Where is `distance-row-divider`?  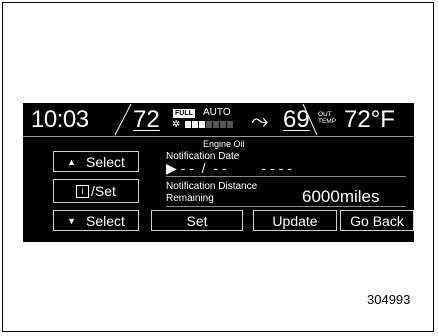
distance-row-divider is located at coordinates (286, 206).